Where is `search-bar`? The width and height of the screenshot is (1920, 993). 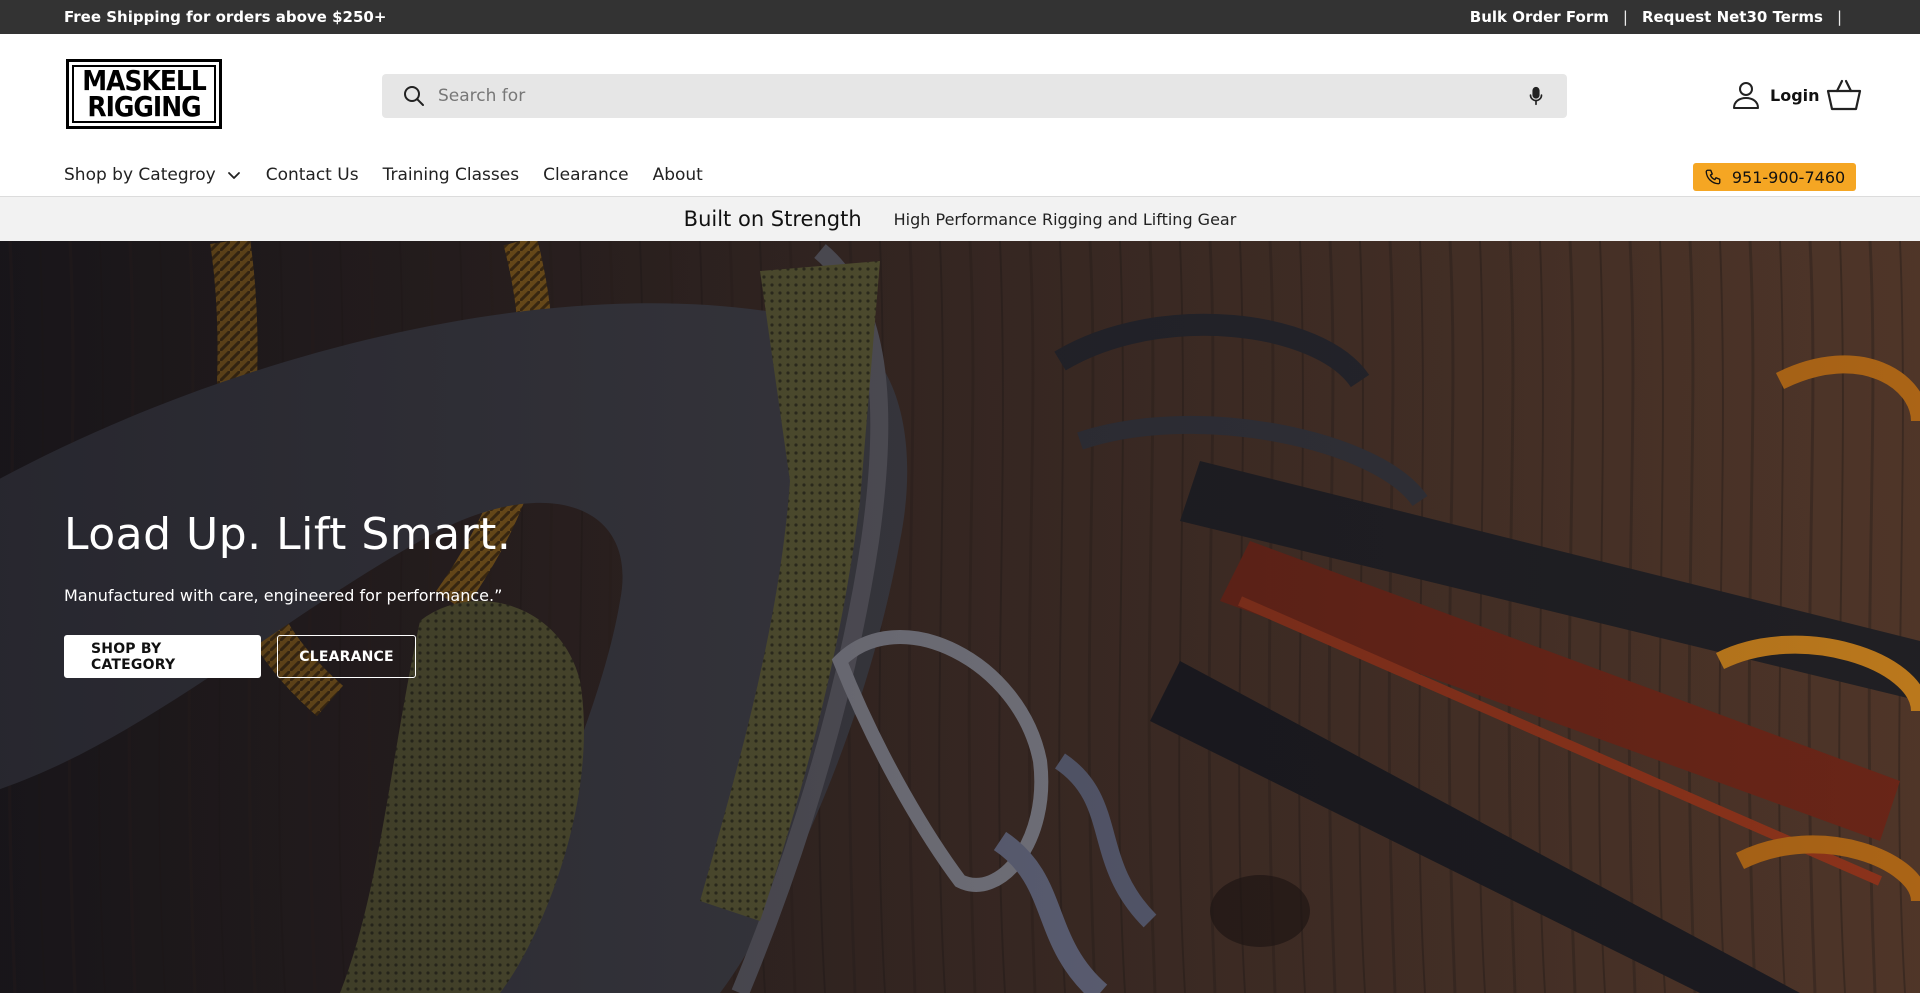 search-bar is located at coordinates (974, 96).